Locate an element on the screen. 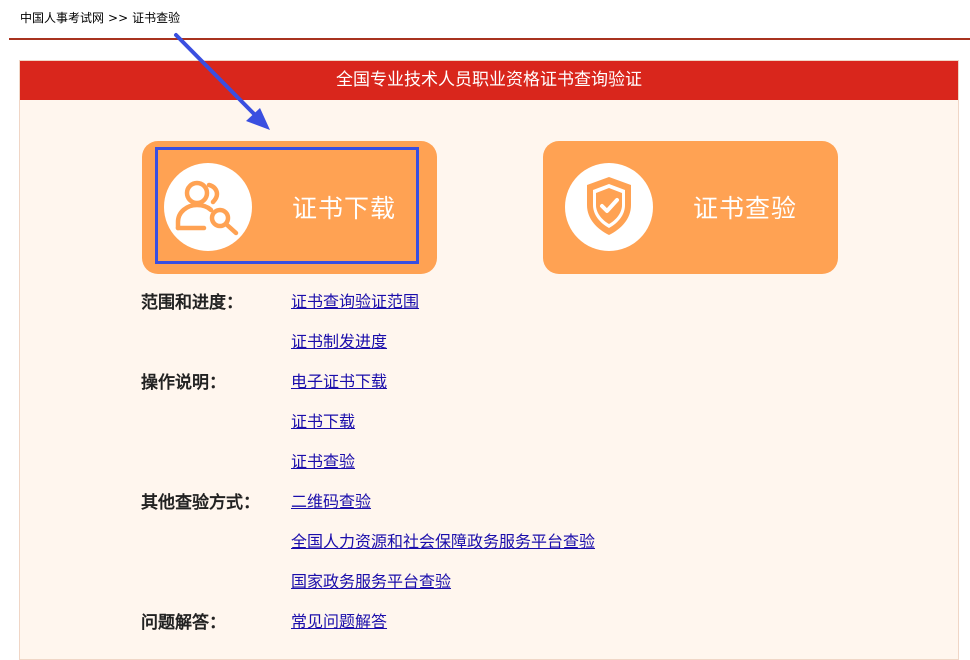  certificate-verify-button: 证书查验 is located at coordinates (690, 207).